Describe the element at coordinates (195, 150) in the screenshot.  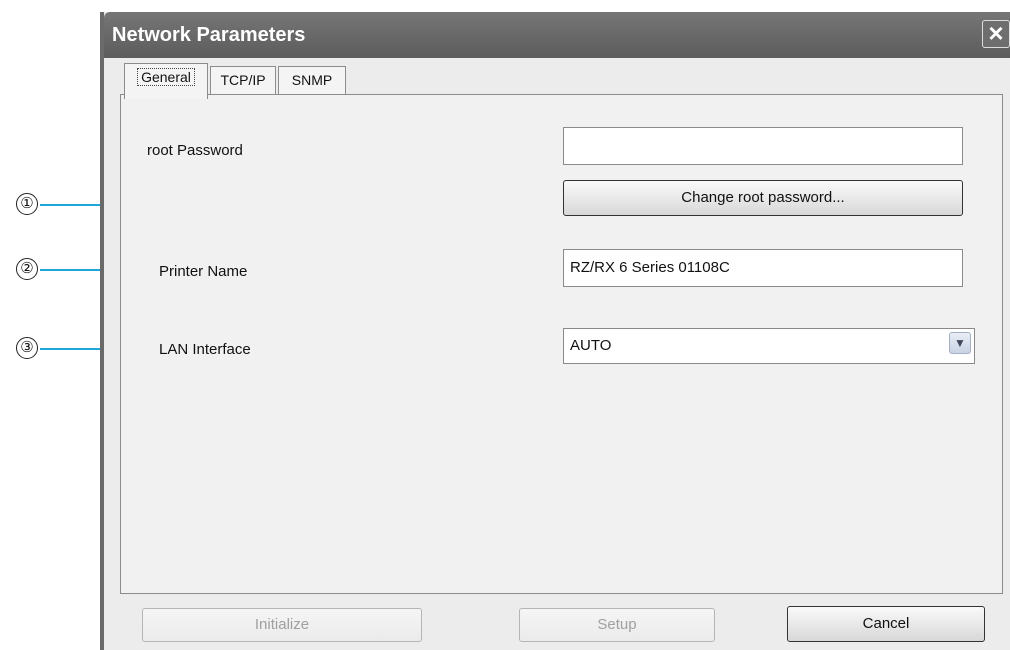
I see `root-password-label: root Password` at that location.